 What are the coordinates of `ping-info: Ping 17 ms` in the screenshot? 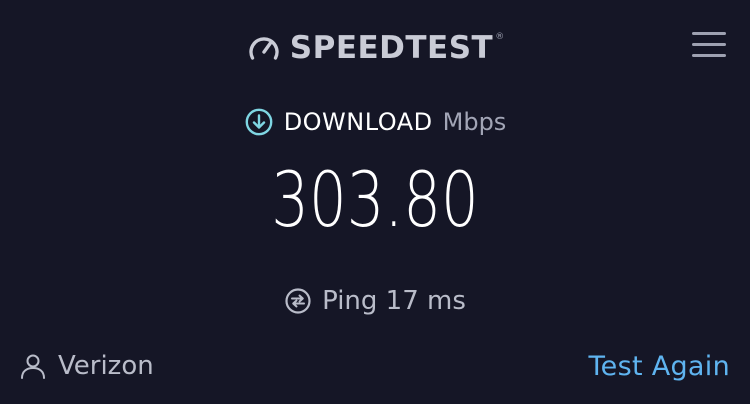 It's located at (375, 301).